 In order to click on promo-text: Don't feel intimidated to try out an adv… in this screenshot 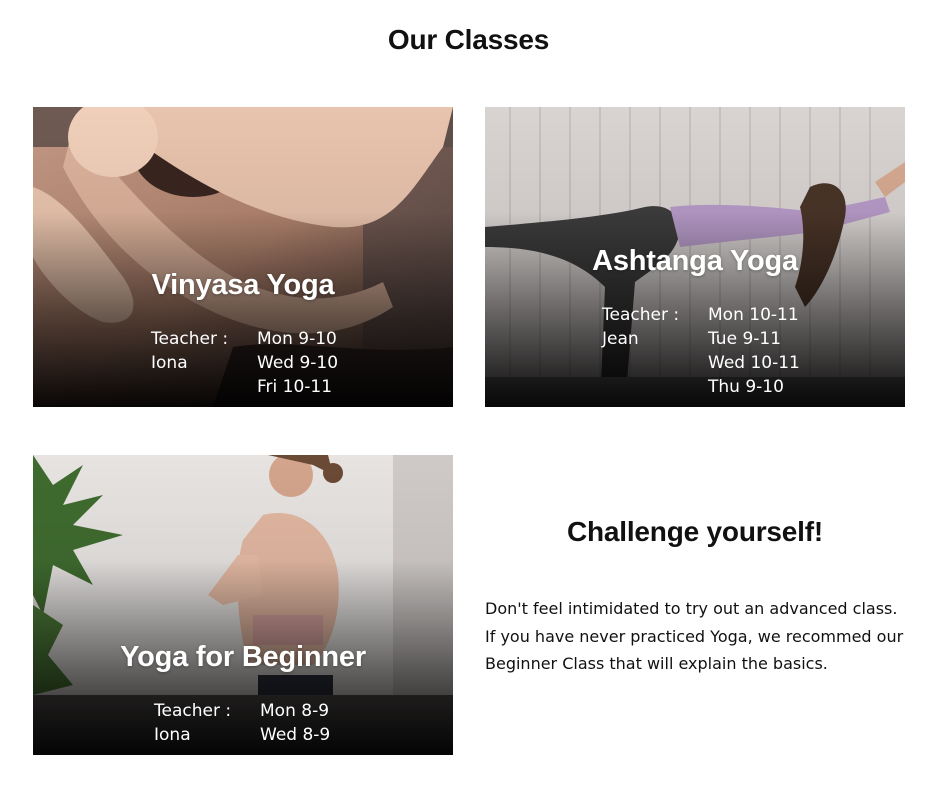, I will do `click(694, 636)`.